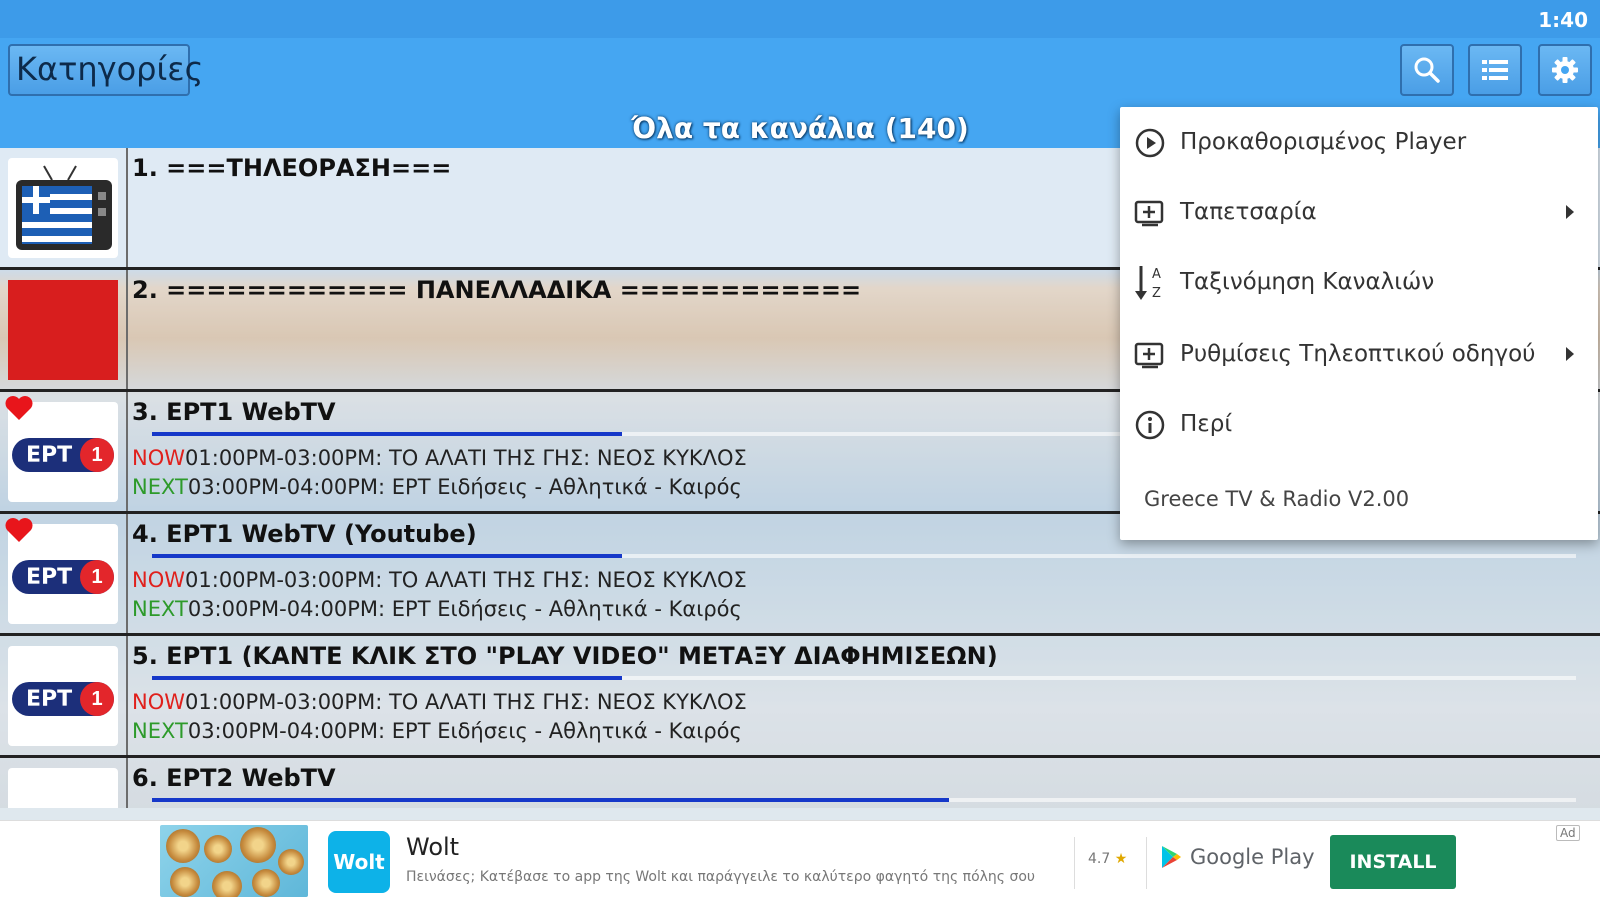 The height and width of the screenshot is (901, 1600). Describe the element at coordinates (497, 290) in the screenshot. I see `channel-name: 2. ============ ΠΑΝΕΛΛΑΔΙΚΑ ============` at that location.